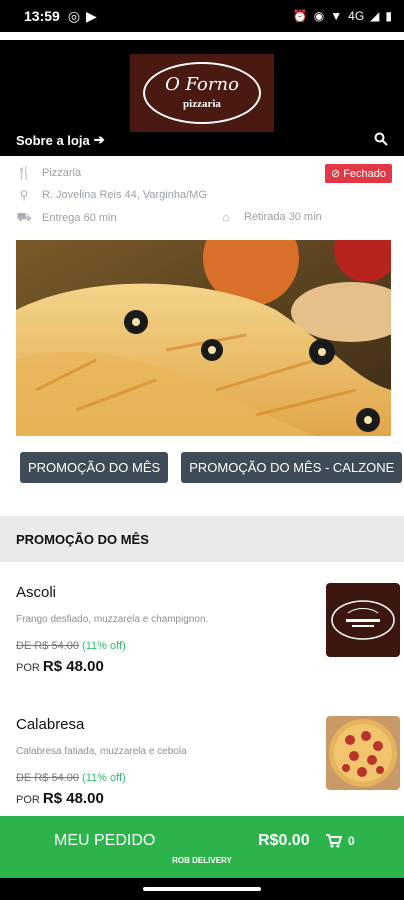  I want to click on data-saver-icon: ◉, so click(319, 16).